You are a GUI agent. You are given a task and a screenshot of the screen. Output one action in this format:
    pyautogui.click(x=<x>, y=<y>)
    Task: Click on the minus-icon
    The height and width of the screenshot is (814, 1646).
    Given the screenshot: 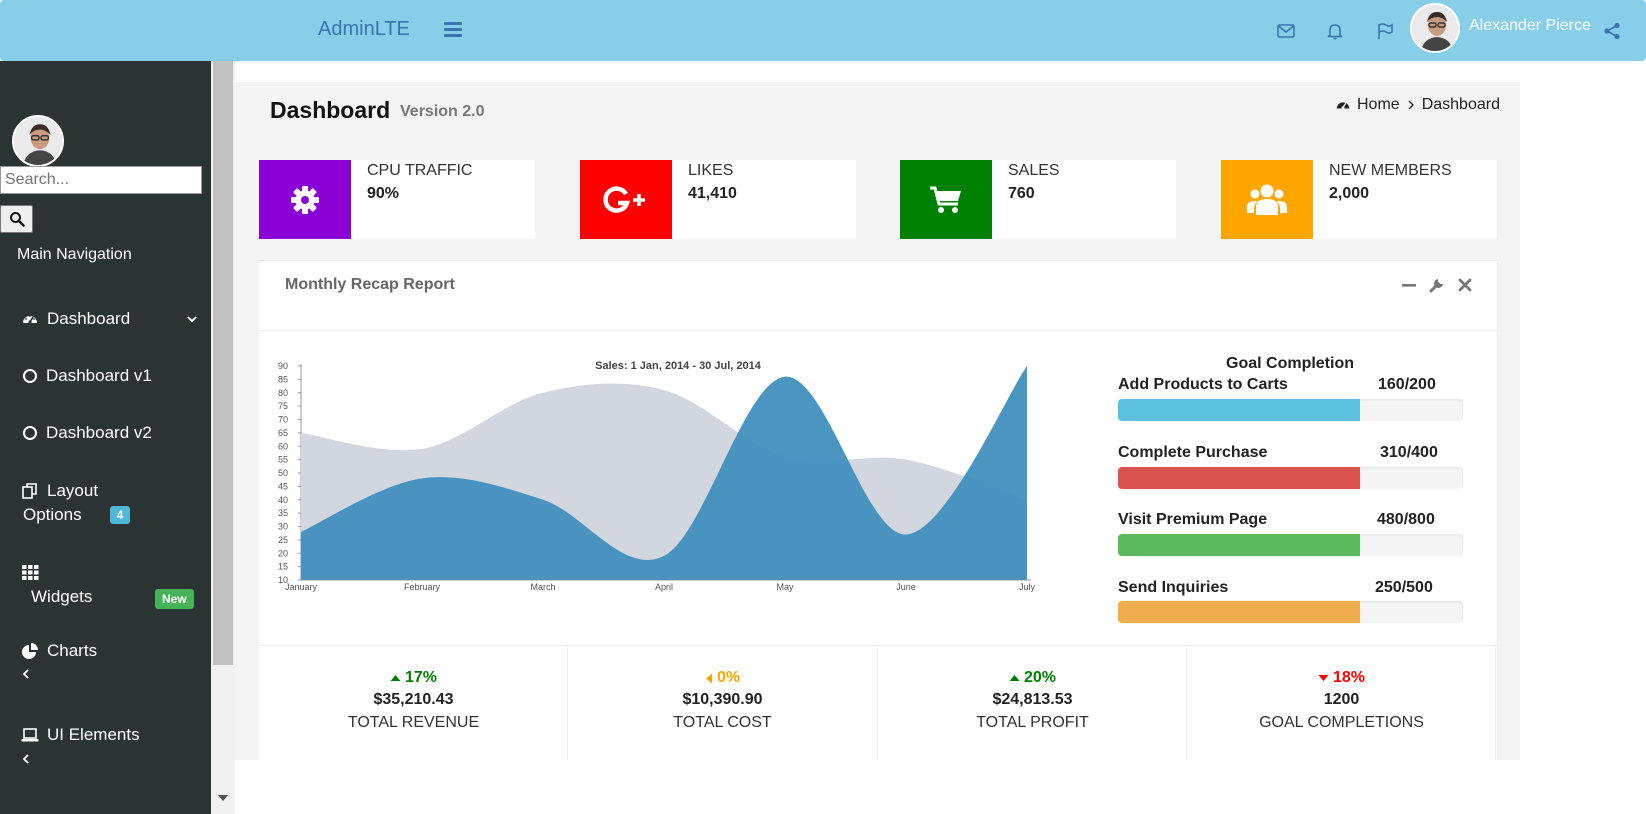 What is the action you would take?
    pyautogui.click(x=1409, y=285)
    